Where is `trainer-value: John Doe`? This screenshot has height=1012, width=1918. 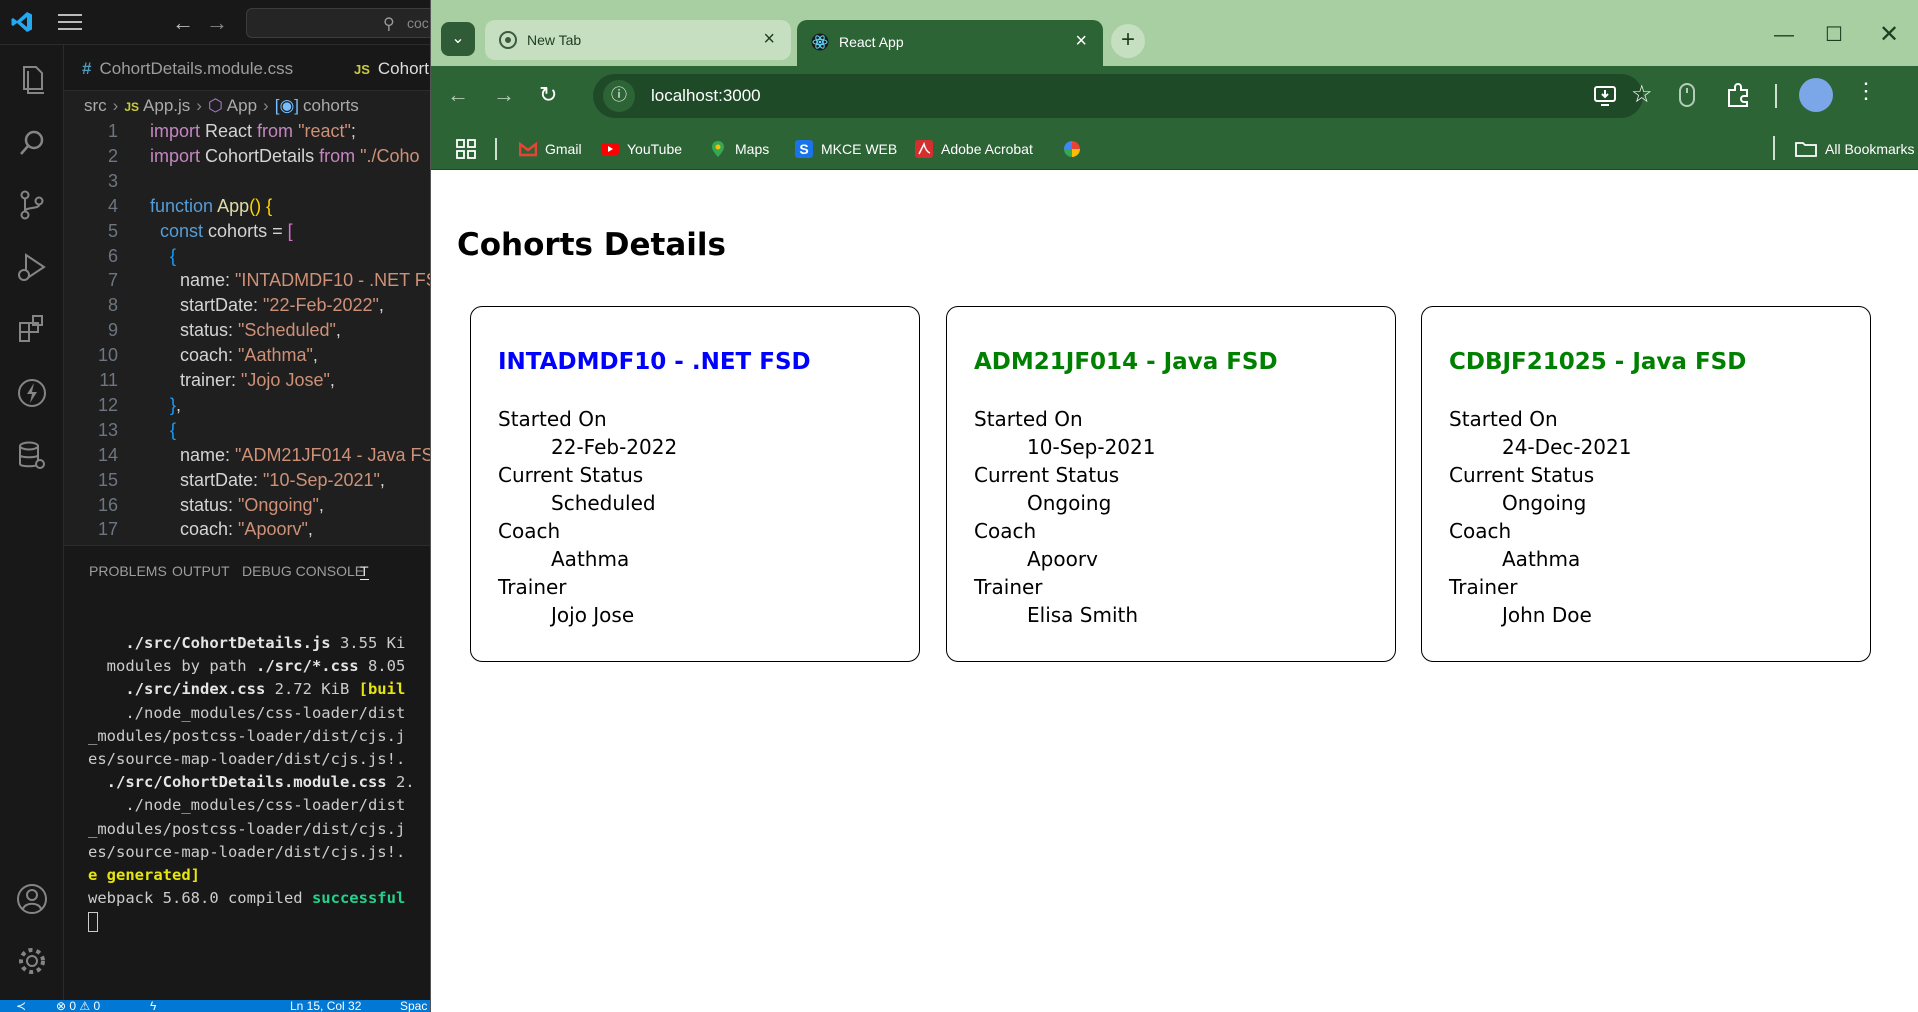 trainer-value: John Doe is located at coordinates (1547, 615).